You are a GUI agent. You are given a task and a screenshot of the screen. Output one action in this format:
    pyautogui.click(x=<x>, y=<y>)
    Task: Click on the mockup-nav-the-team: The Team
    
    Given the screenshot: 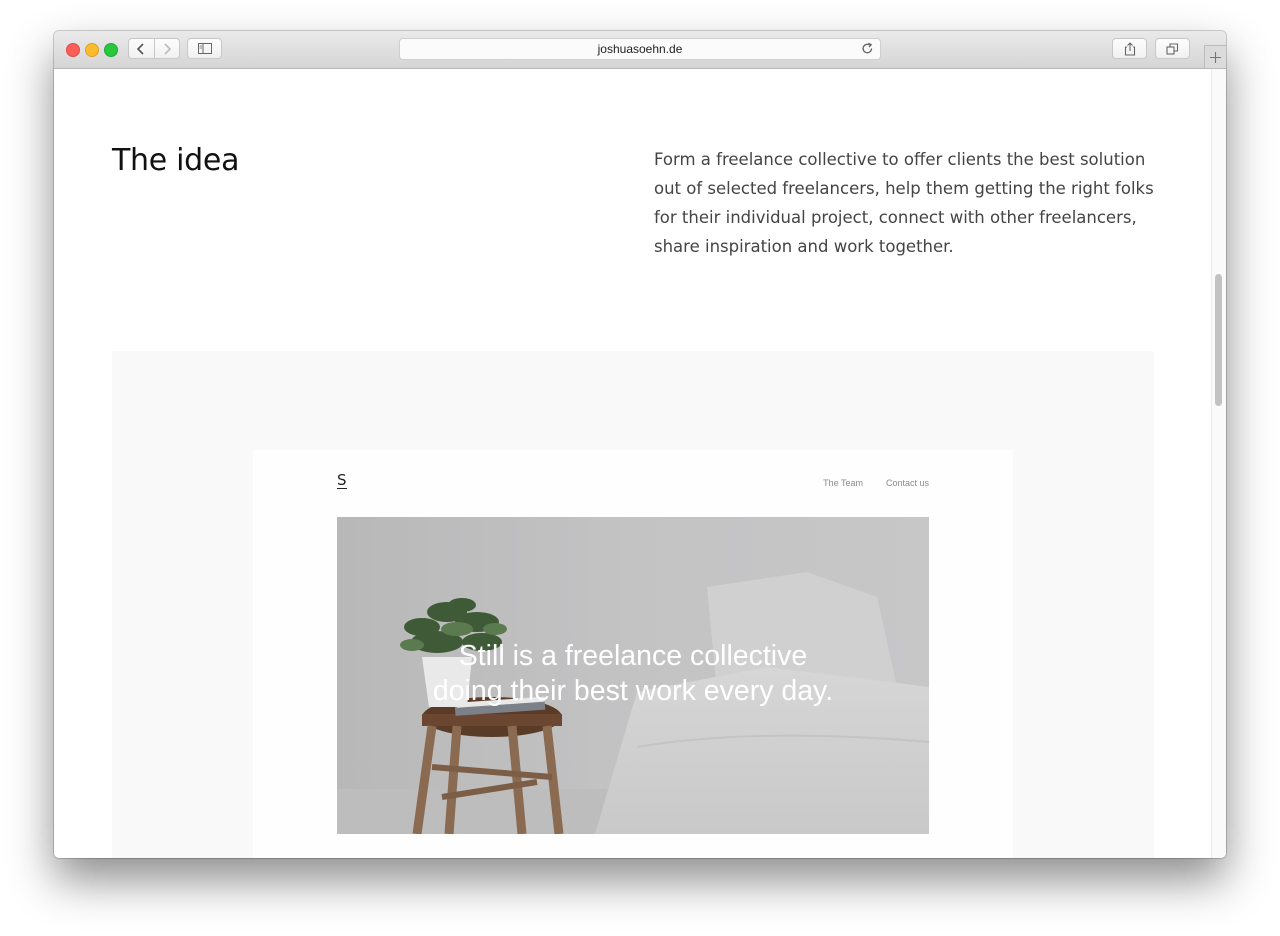 What is the action you would take?
    pyautogui.click(x=843, y=483)
    